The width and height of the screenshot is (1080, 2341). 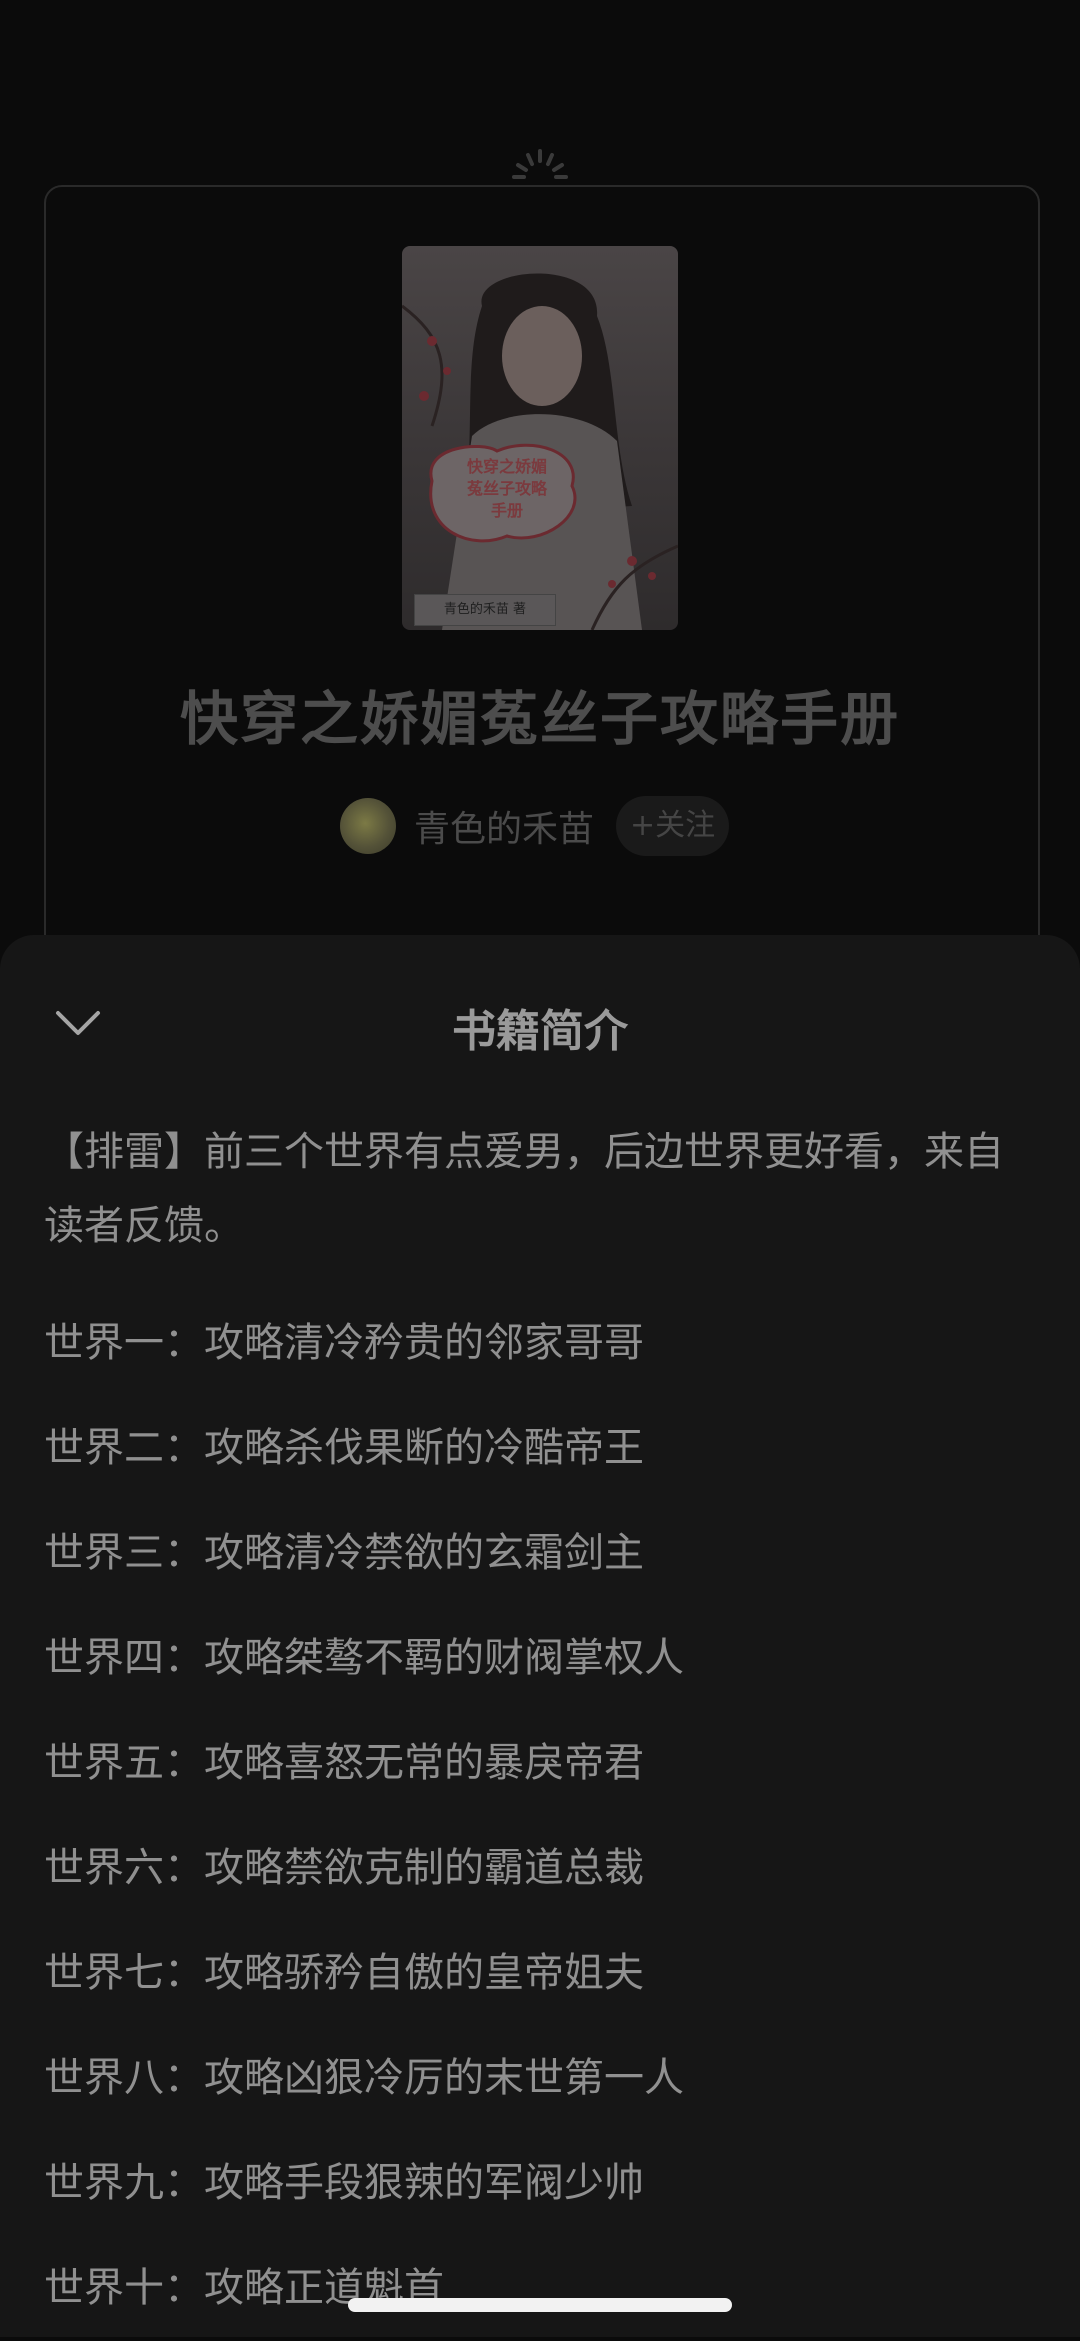 I want to click on book-cover: 快穿之娇媚 菟丝子攻略 手册 青色的禾苗 著, so click(x=540, y=438).